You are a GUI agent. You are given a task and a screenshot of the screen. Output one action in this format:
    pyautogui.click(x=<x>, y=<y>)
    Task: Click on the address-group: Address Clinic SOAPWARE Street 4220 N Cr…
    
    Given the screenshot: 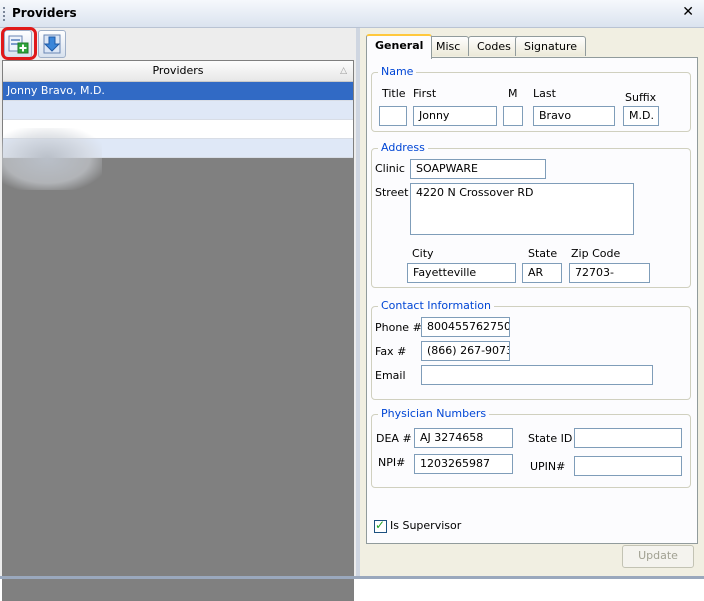 What is the action you would take?
    pyautogui.click(x=531, y=214)
    